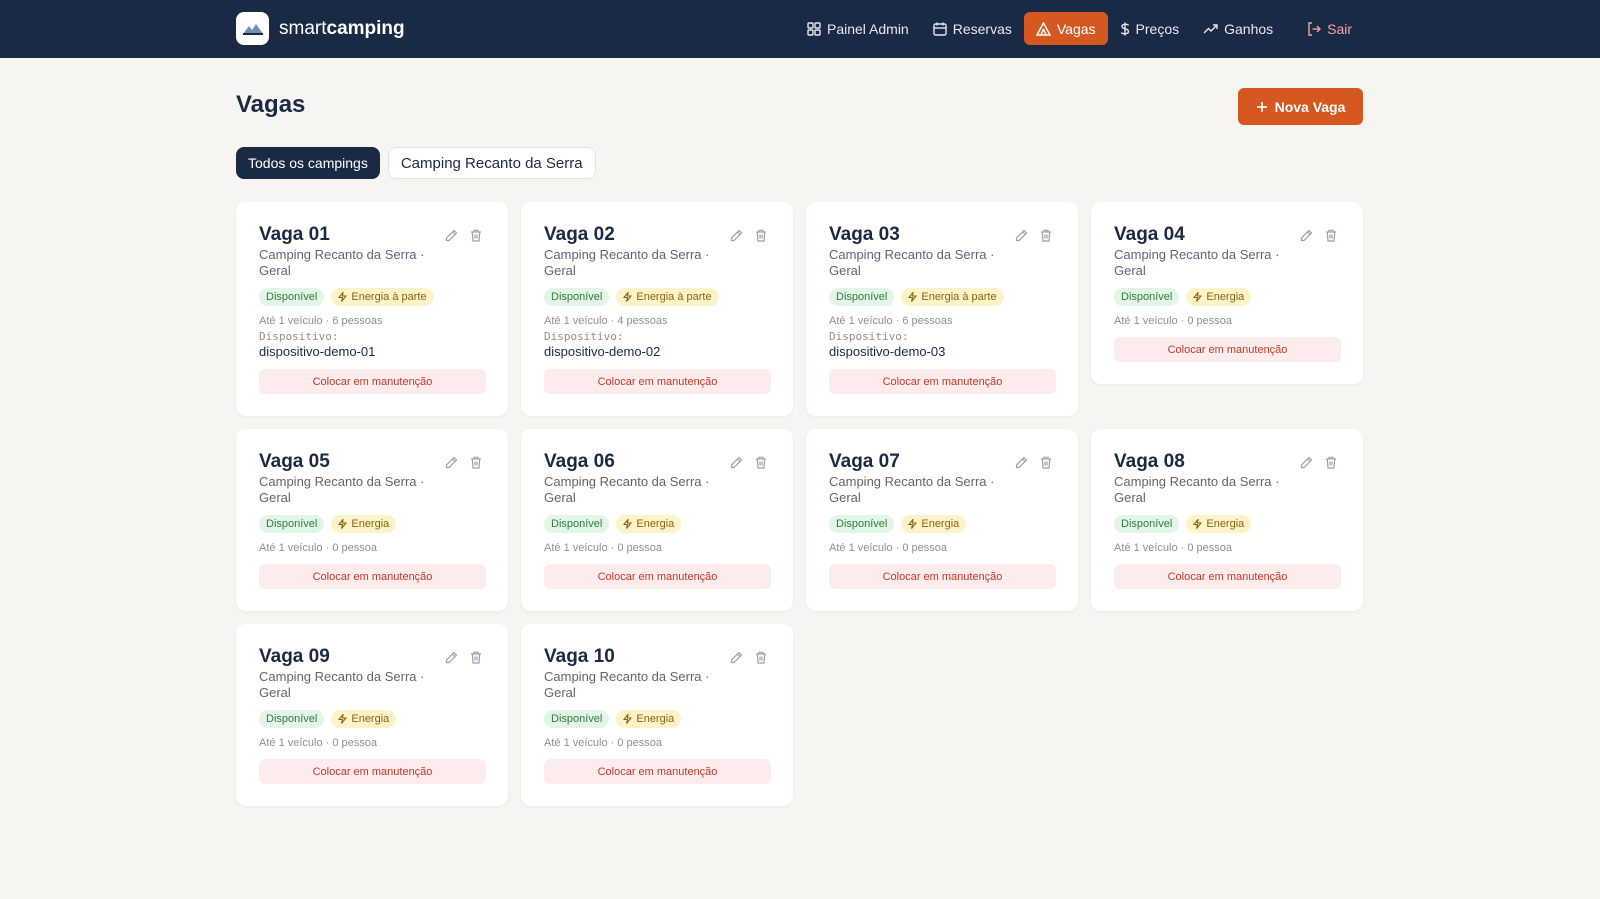 This screenshot has height=899, width=1600. What do you see at coordinates (1310, 106) in the screenshot?
I see `new-vaga-label: Nova Vaga` at bounding box center [1310, 106].